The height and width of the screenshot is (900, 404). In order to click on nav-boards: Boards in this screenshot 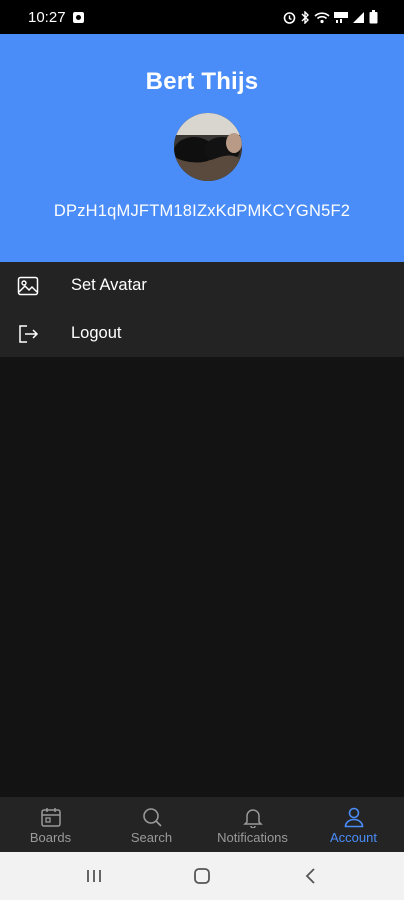, I will do `click(50, 824)`.